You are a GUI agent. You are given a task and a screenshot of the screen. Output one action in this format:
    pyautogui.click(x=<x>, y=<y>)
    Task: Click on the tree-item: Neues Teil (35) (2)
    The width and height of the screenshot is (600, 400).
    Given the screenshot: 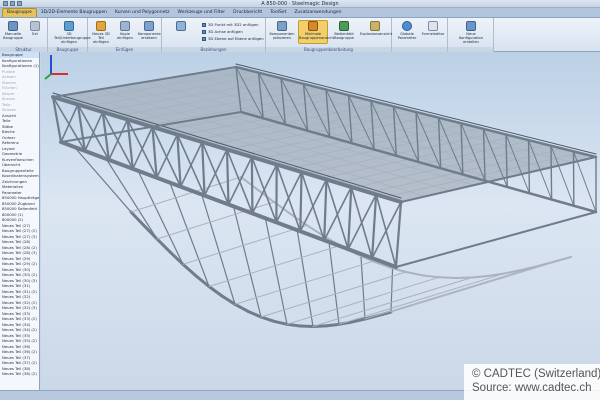 What is the action you would take?
    pyautogui.click(x=19, y=341)
    